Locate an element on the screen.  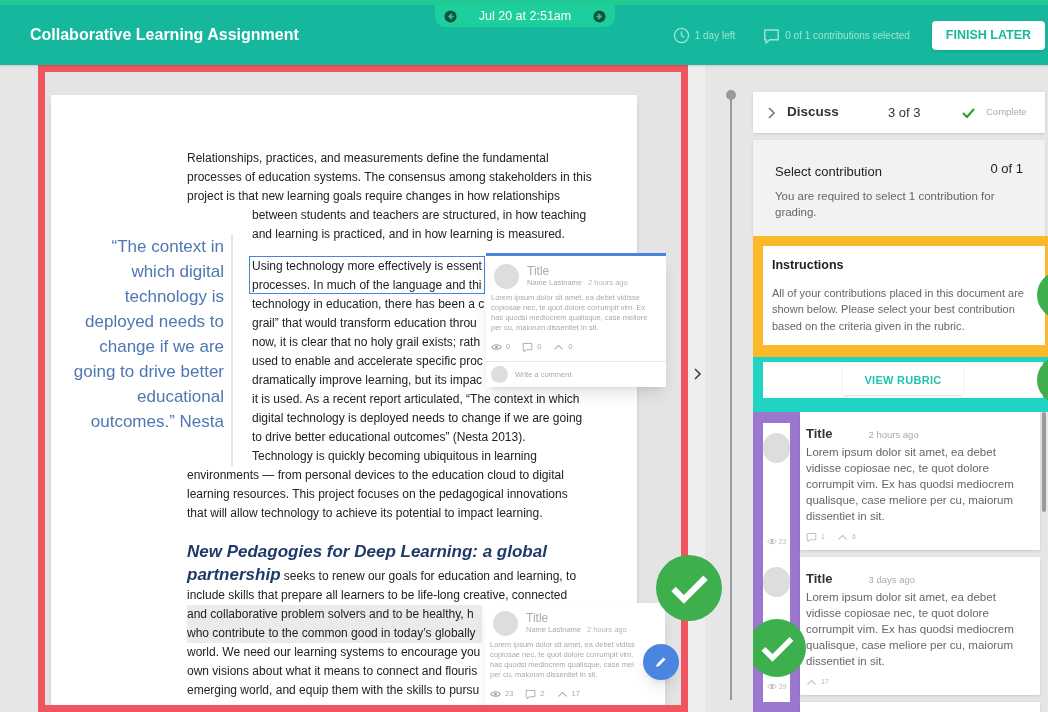
timestamp: 2 hours ago is located at coordinates (893, 435).